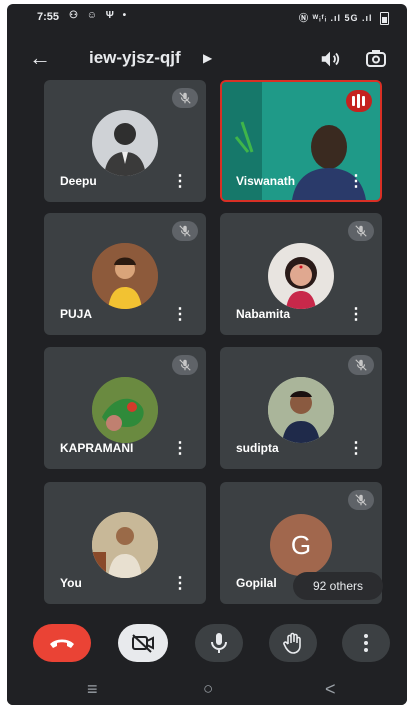  What do you see at coordinates (207, 18) in the screenshot?
I see `status-bar: 7:55 ⚇ ☺ Ψ • Ⓝ ᵂᵢᶠᵢ .ıl 5G .ıl` at bounding box center [207, 18].